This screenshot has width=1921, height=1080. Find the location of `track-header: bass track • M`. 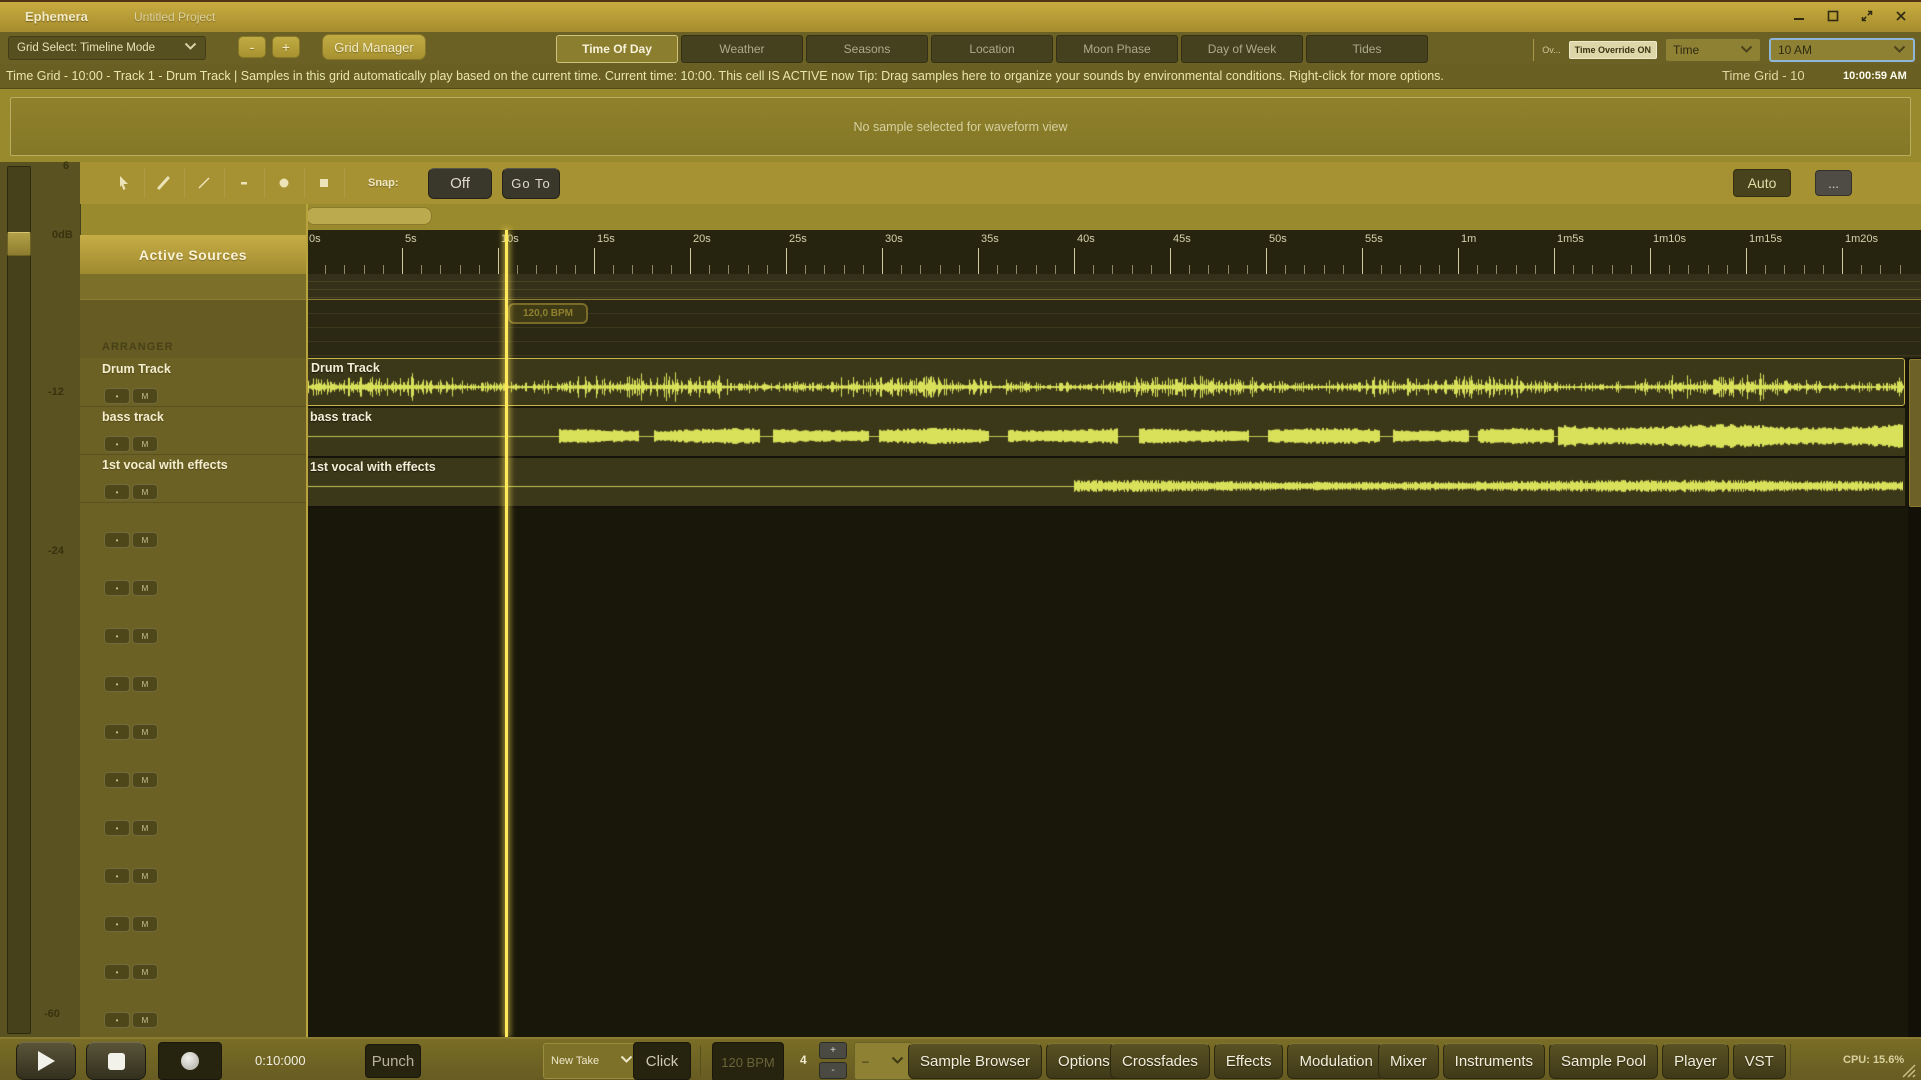

track-header: bass track • M is located at coordinates (193, 430).